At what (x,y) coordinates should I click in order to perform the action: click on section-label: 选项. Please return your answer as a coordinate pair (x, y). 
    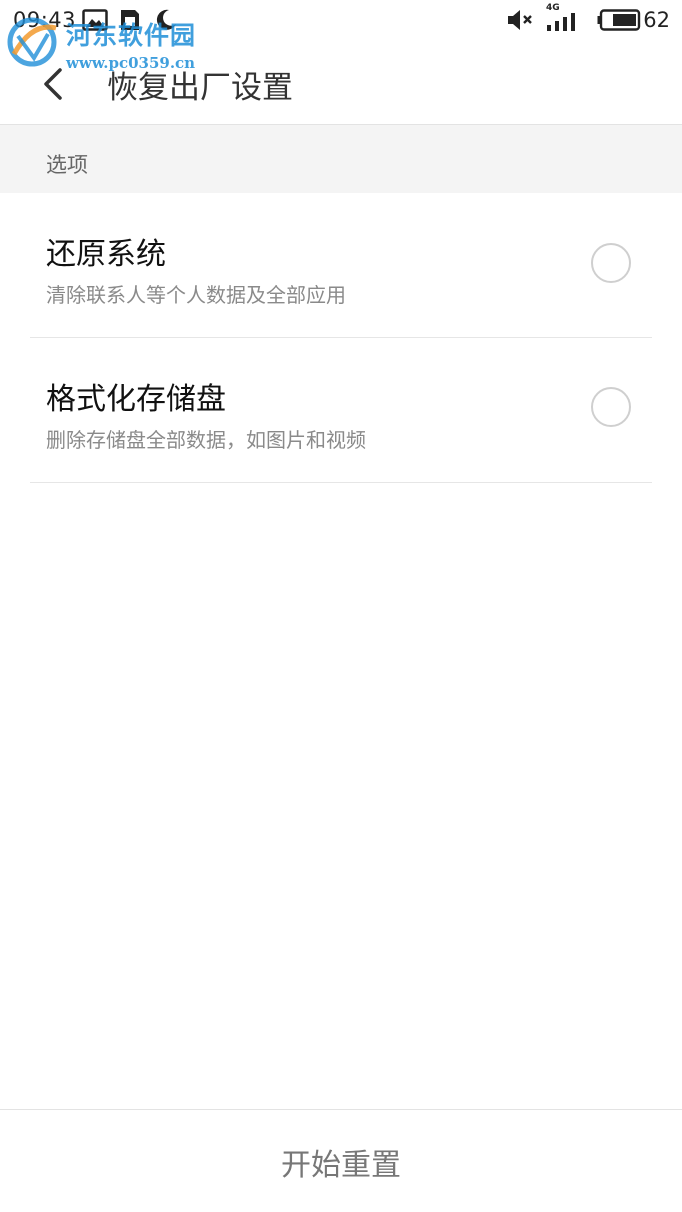
    Looking at the image, I should click on (67, 165).